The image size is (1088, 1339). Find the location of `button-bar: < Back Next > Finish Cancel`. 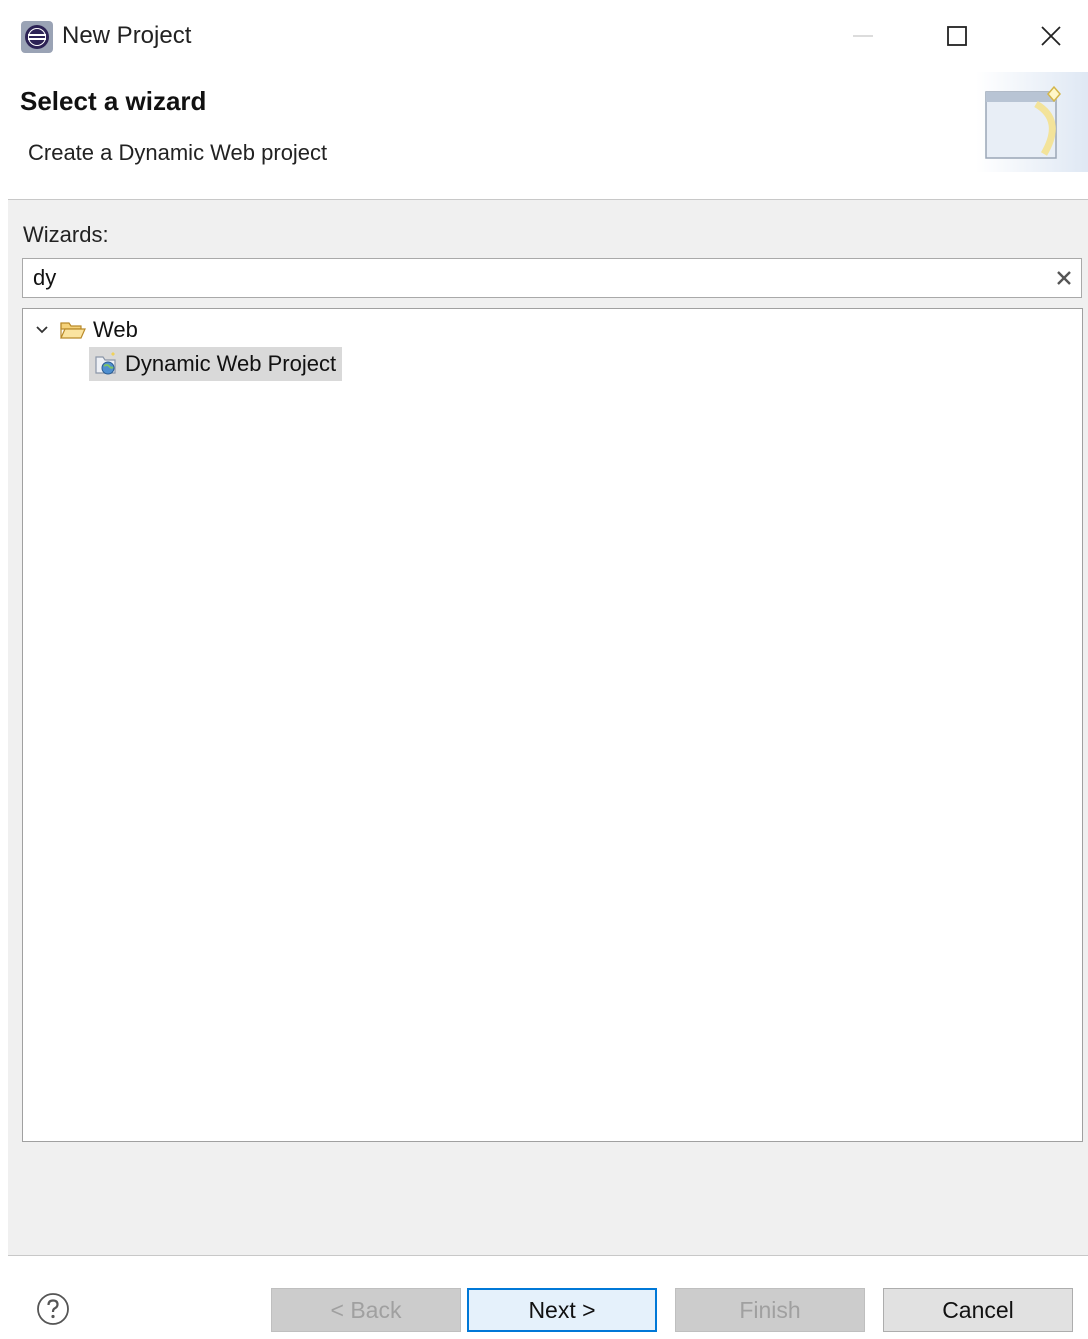

button-bar: < Back Next > Finish Cancel is located at coordinates (544, 1297).